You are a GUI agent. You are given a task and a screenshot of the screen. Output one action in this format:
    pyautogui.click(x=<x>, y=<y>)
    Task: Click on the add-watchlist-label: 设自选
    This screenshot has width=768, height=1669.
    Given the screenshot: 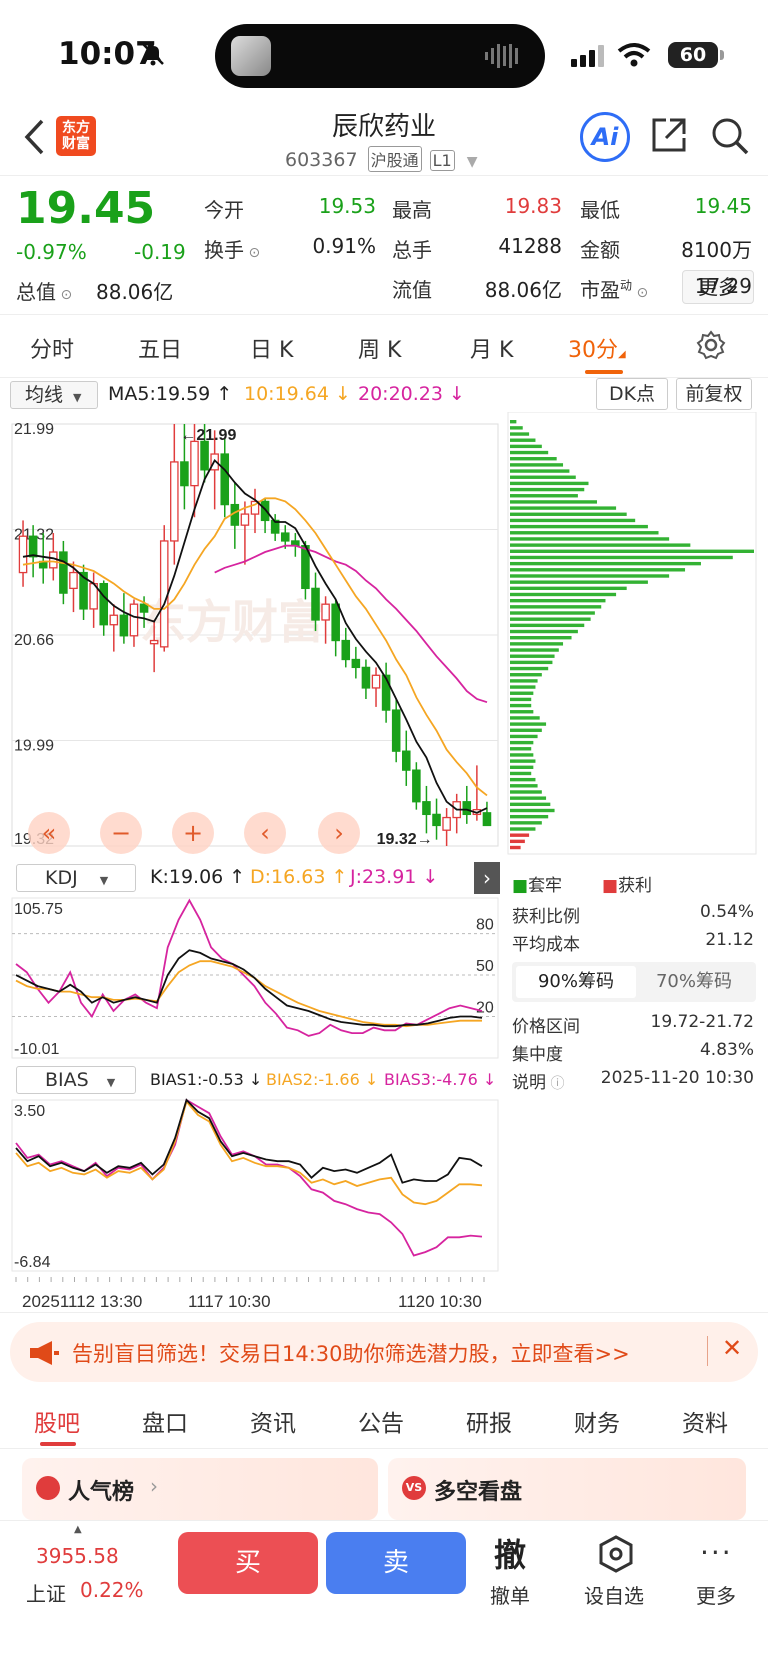 What is the action you would take?
    pyautogui.click(x=614, y=1596)
    